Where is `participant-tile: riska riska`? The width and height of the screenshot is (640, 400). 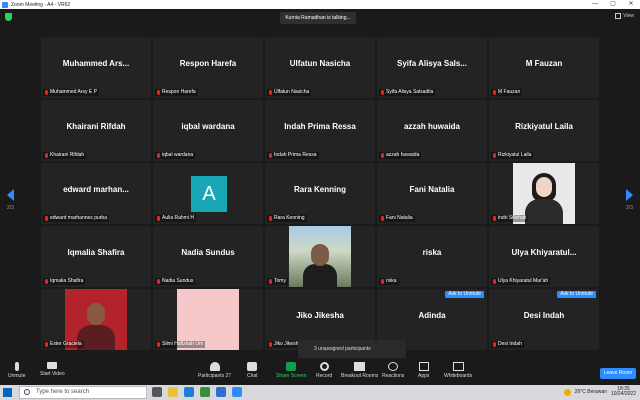 participant-tile: riska riska is located at coordinates (432, 256).